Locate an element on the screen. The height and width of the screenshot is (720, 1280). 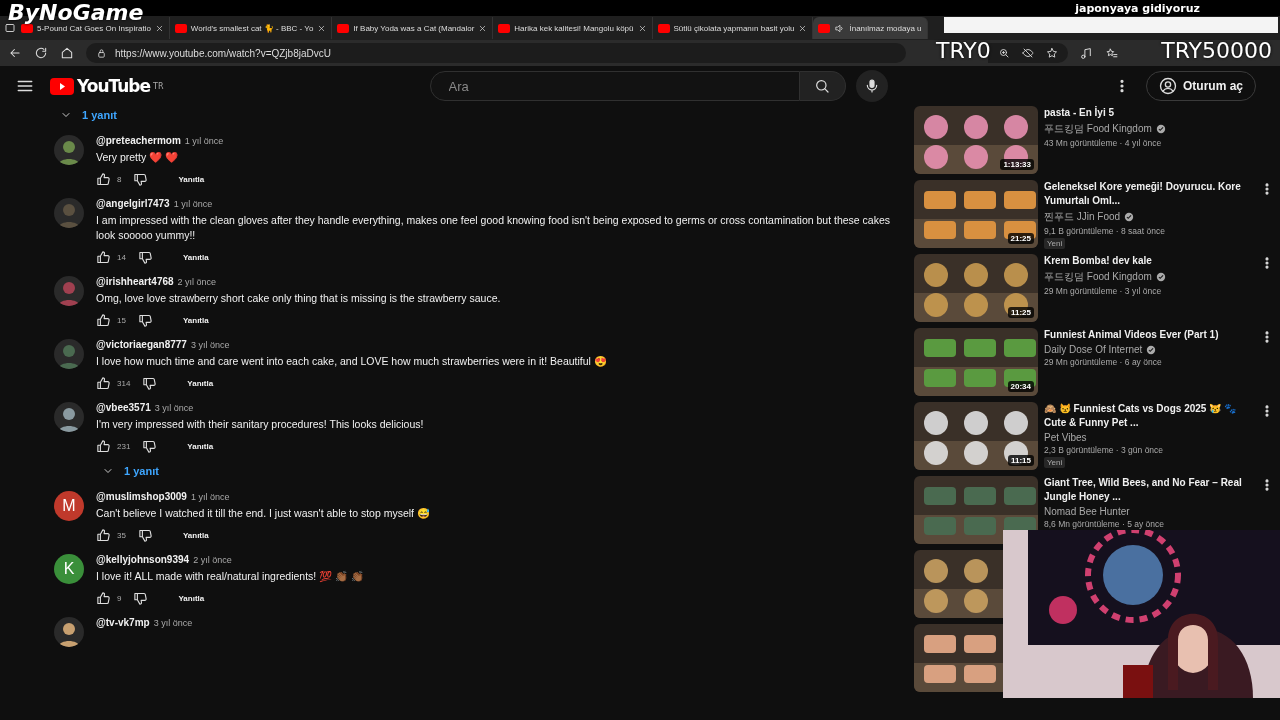
browser-tab: İnanılmaz modaya u is located at coordinates (870, 28).